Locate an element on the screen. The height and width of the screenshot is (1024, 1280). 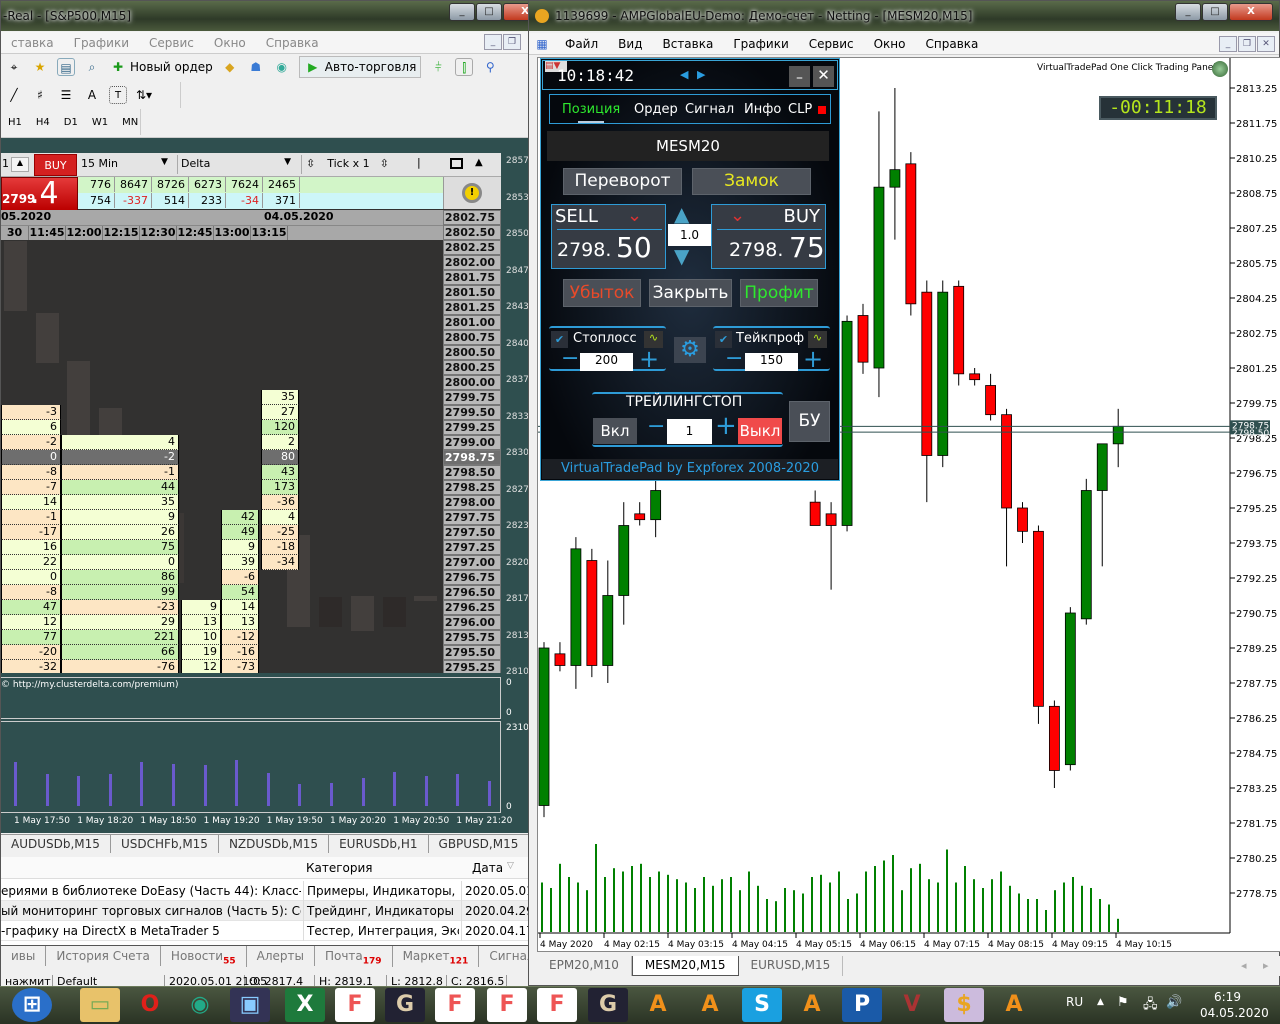
lot-up-arrow-icon: ▲ is located at coordinates (681, 214).